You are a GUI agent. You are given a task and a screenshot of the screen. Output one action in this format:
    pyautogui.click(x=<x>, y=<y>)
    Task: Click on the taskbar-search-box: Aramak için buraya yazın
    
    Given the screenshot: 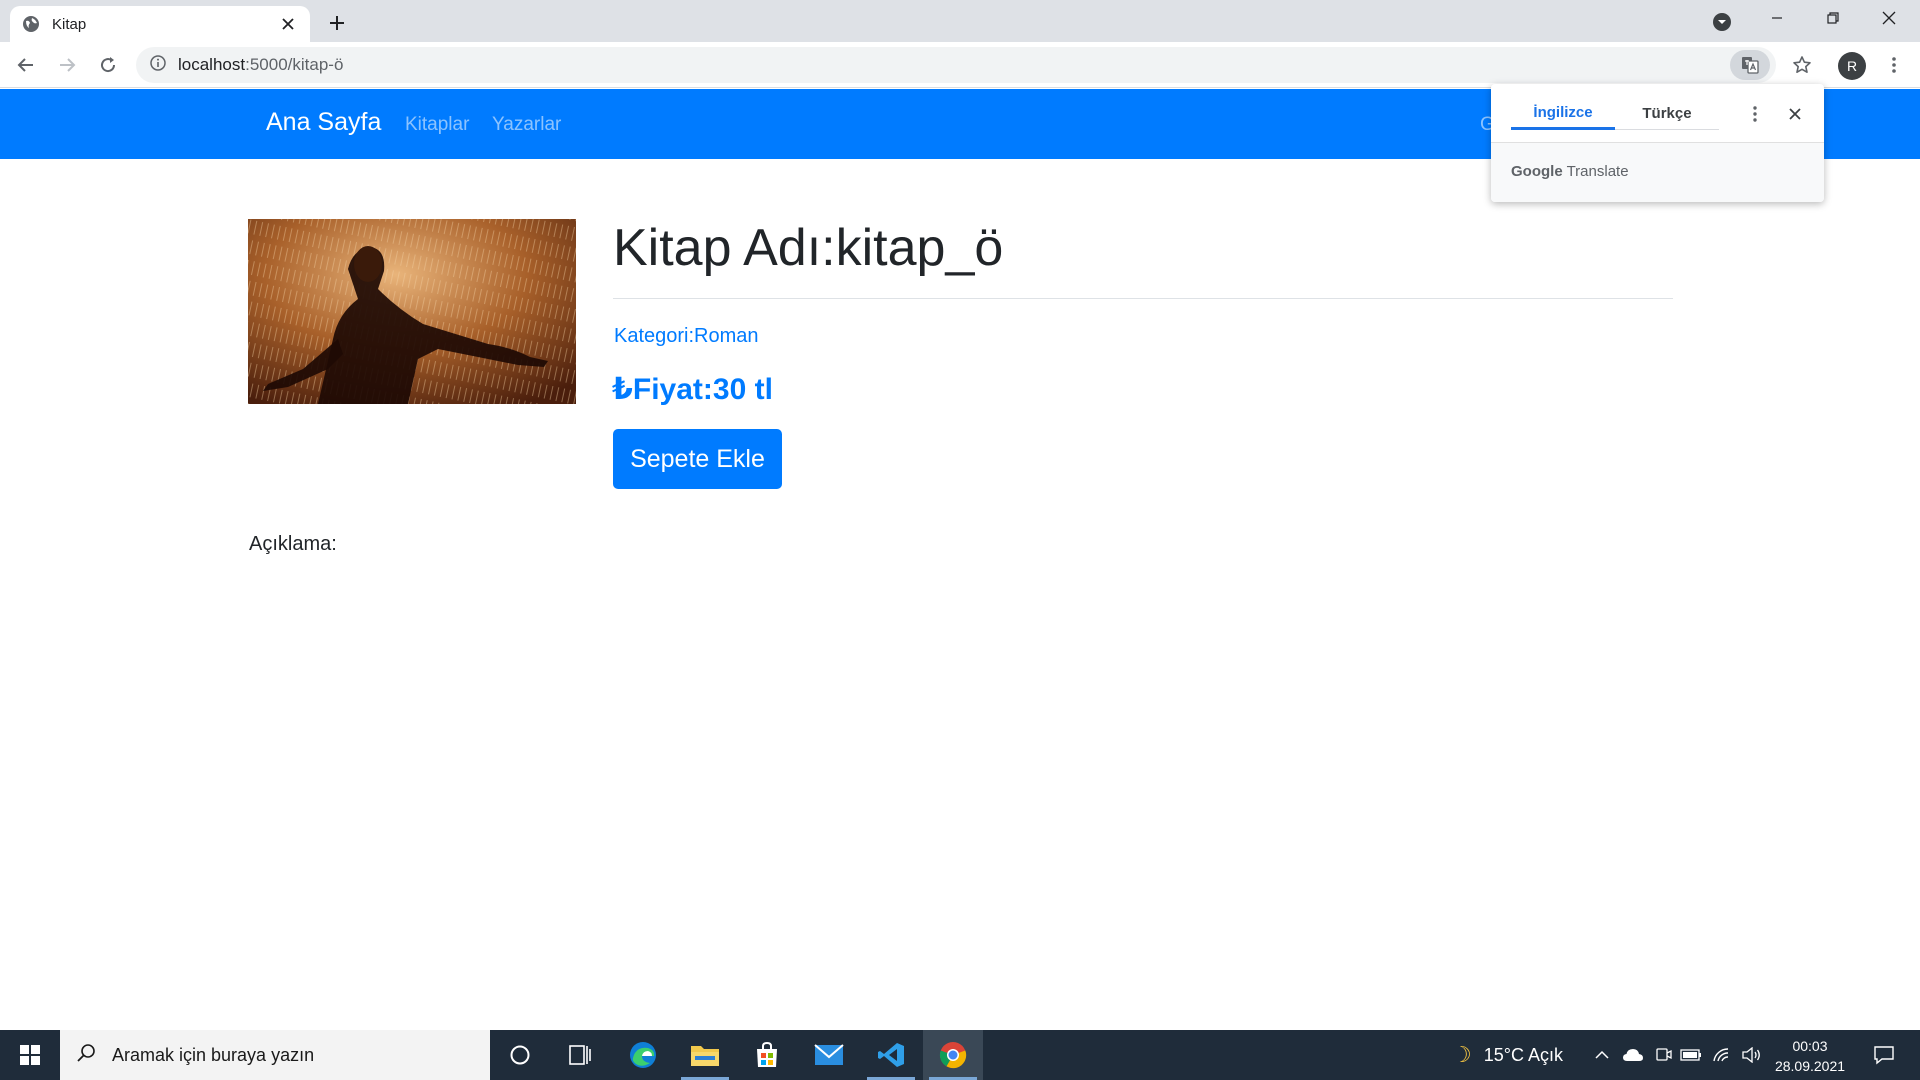 What is the action you would take?
    pyautogui.click(x=275, y=1055)
    